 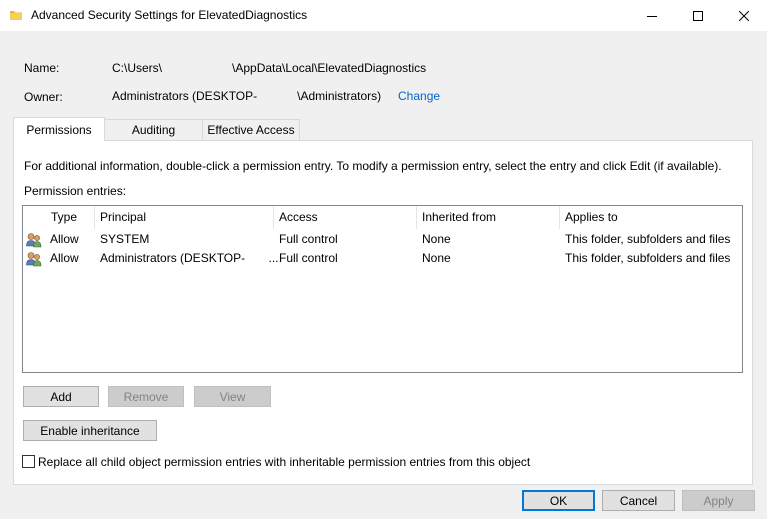 I want to click on column-principal-label: Principal, so click(x=123, y=217).